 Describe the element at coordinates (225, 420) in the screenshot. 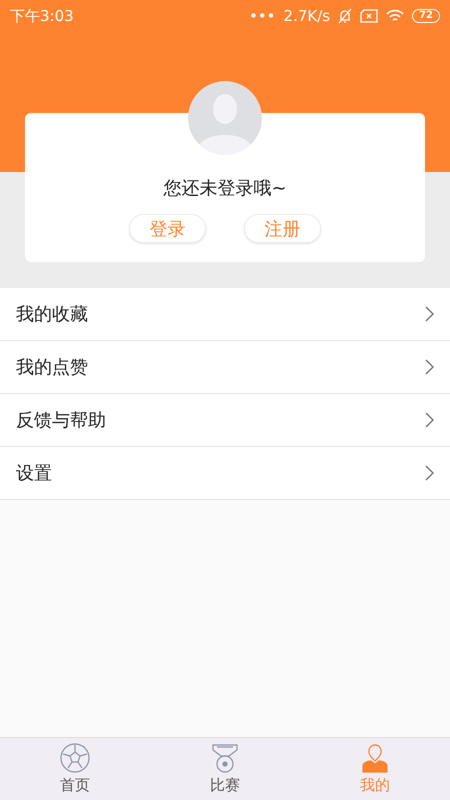

I see `menu-item: 反馈与帮助` at that location.